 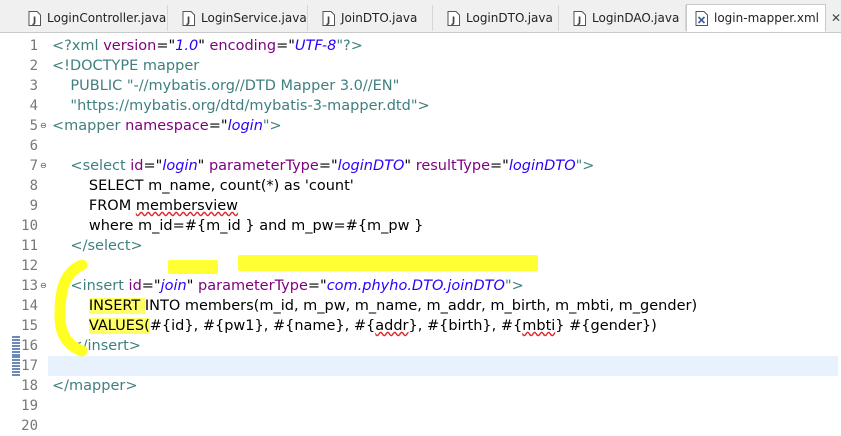 What do you see at coordinates (379, 18) in the screenshot?
I see `tab-label: JoinDTO.java` at bounding box center [379, 18].